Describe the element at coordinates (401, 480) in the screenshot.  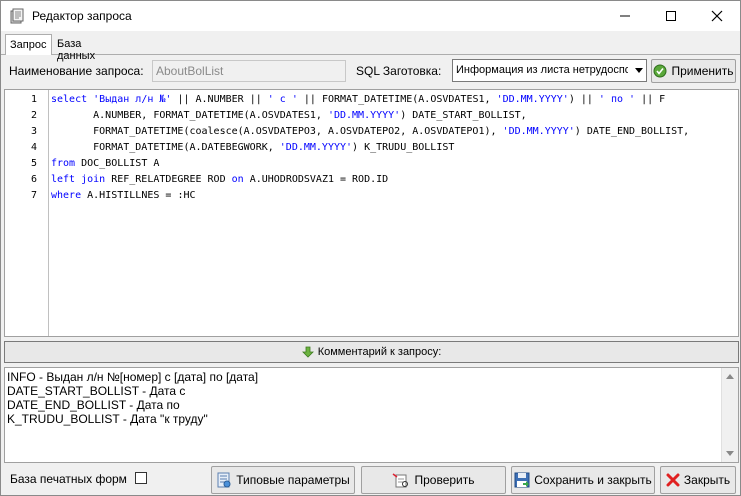
I see `check-doc-icon` at that location.